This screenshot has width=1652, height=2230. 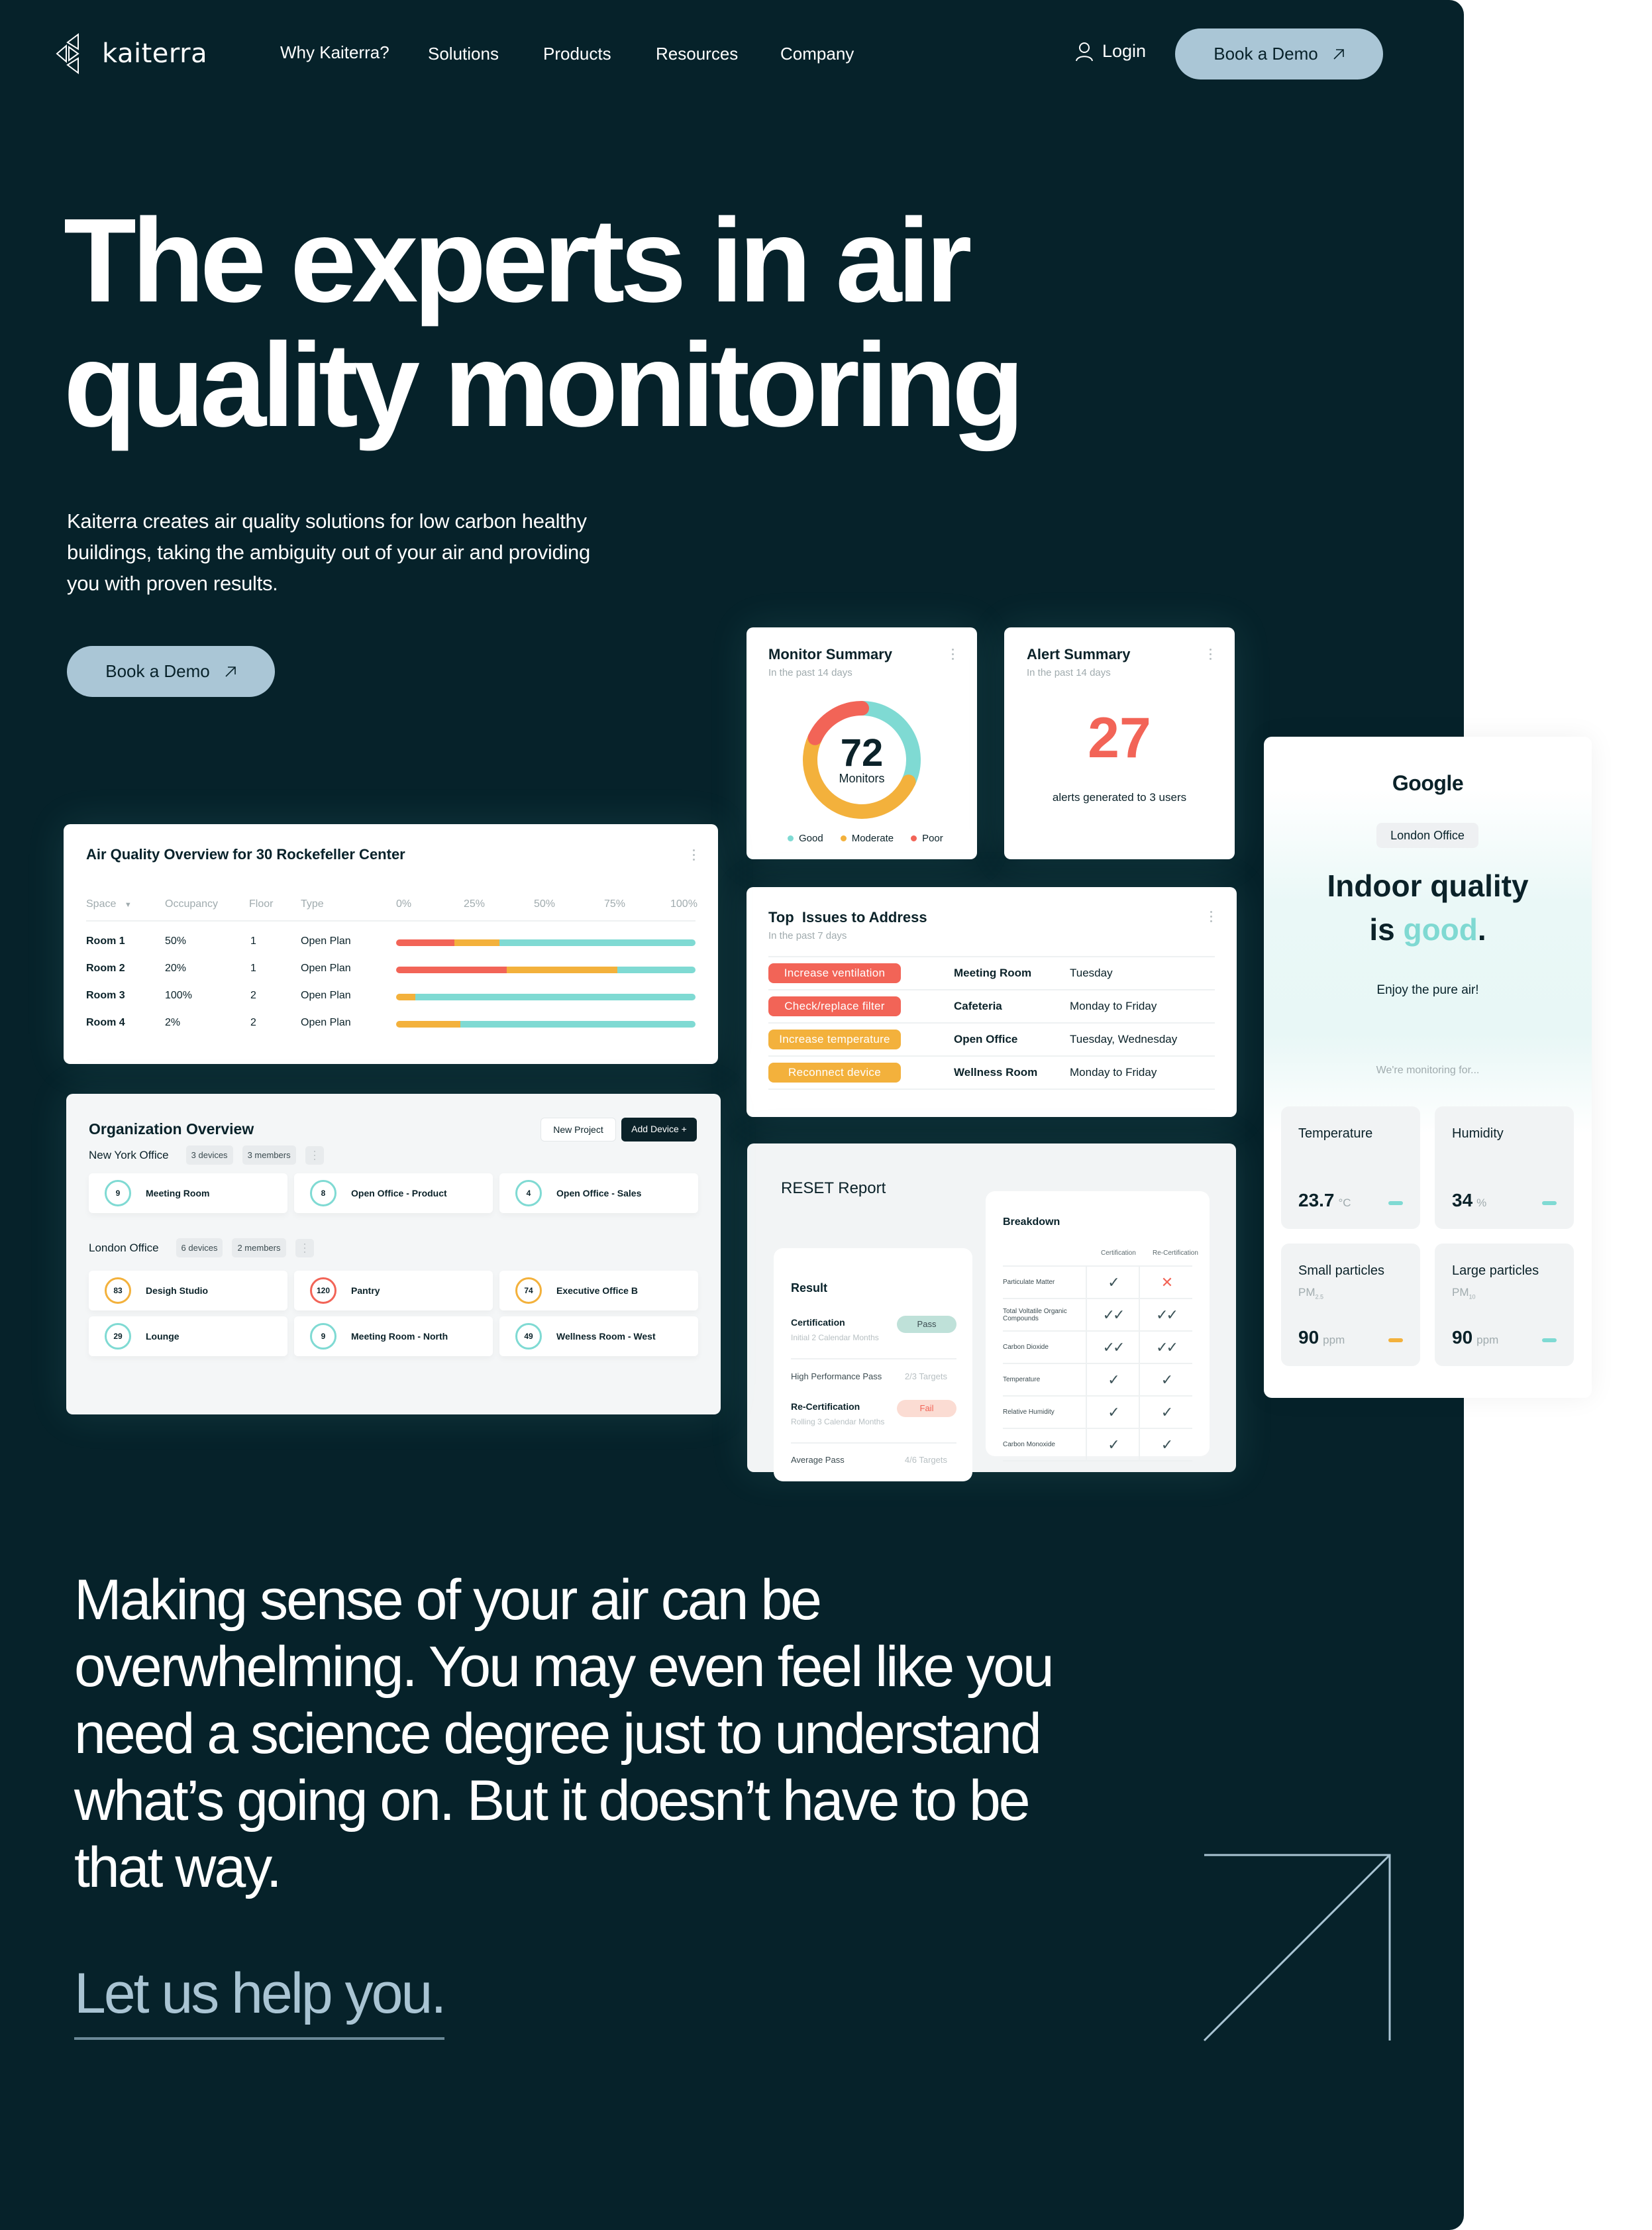 What do you see at coordinates (577, 54) in the screenshot?
I see `nav-products: Products` at bounding box center [577, 54].